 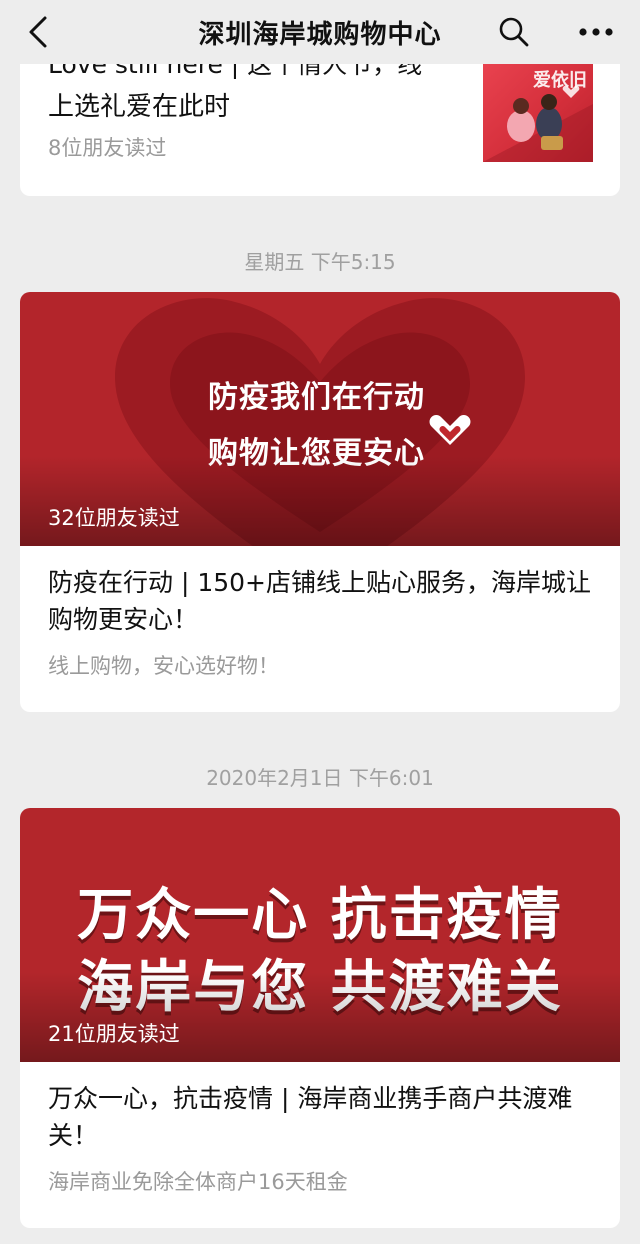 I want to click on article-thumbnail: 爱依旧, so click(x=538, y=113).